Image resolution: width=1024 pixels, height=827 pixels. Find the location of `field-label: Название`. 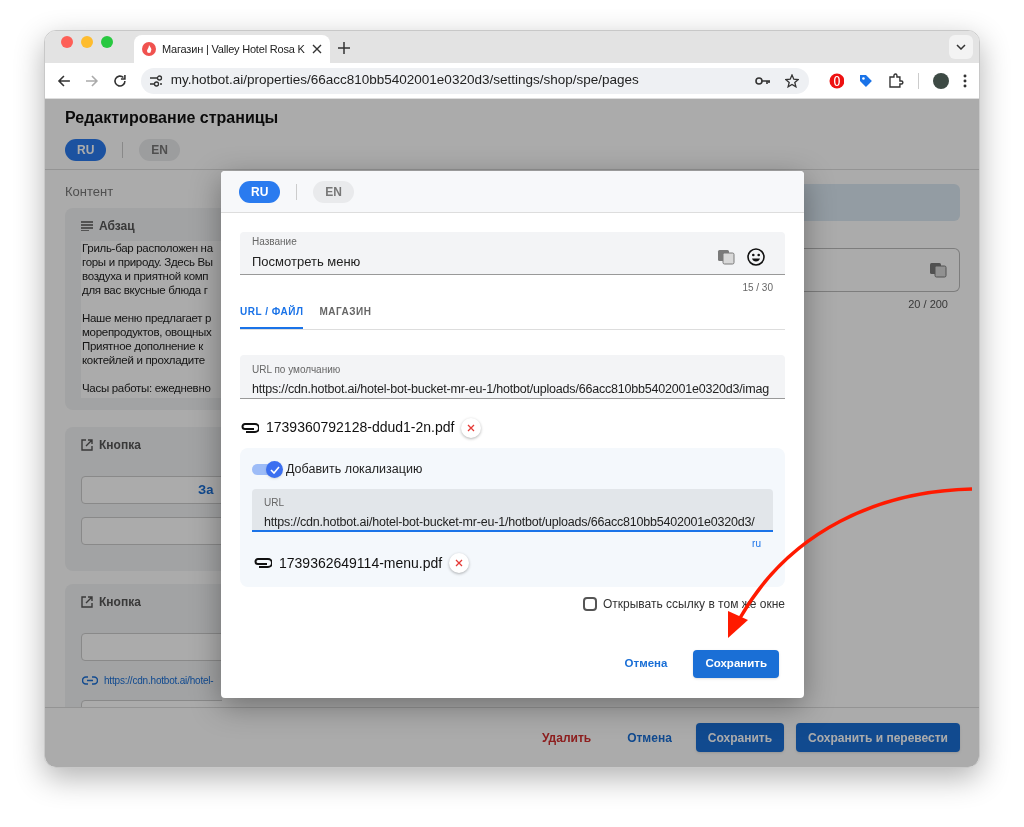

field-label: Название is located at coordinates (275, 242).